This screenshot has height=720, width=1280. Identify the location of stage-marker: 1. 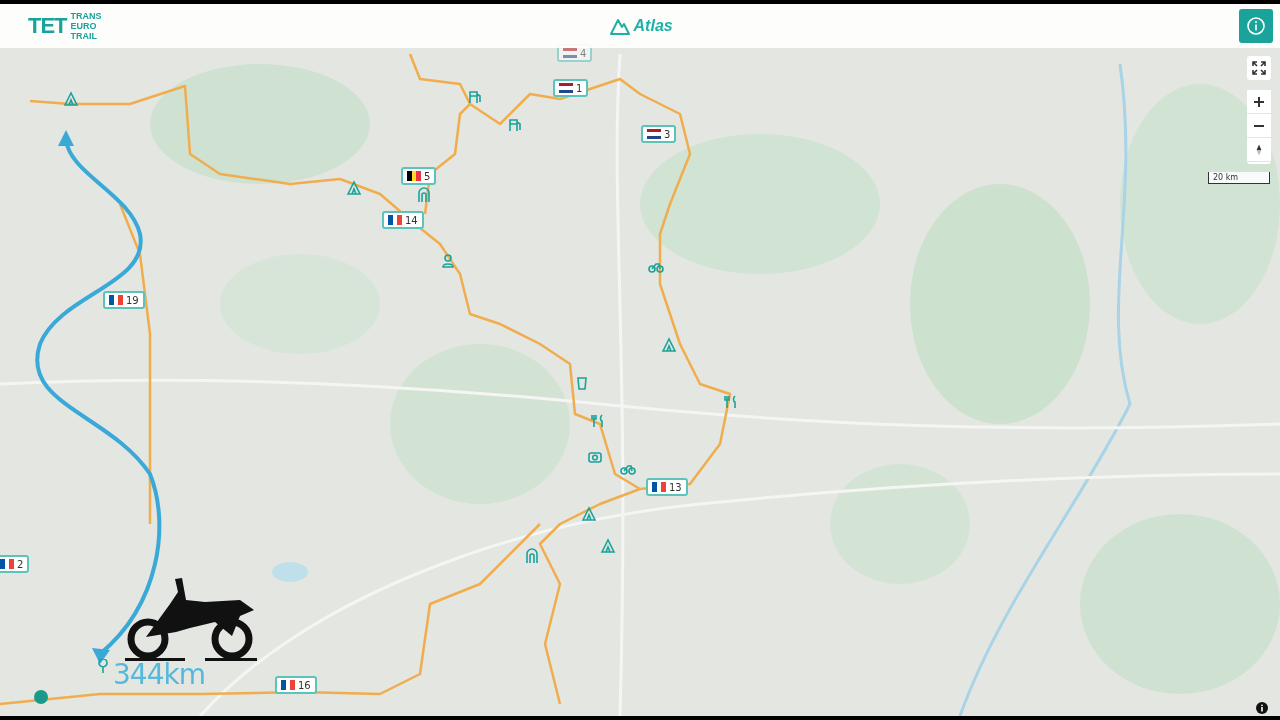
(571, 88).